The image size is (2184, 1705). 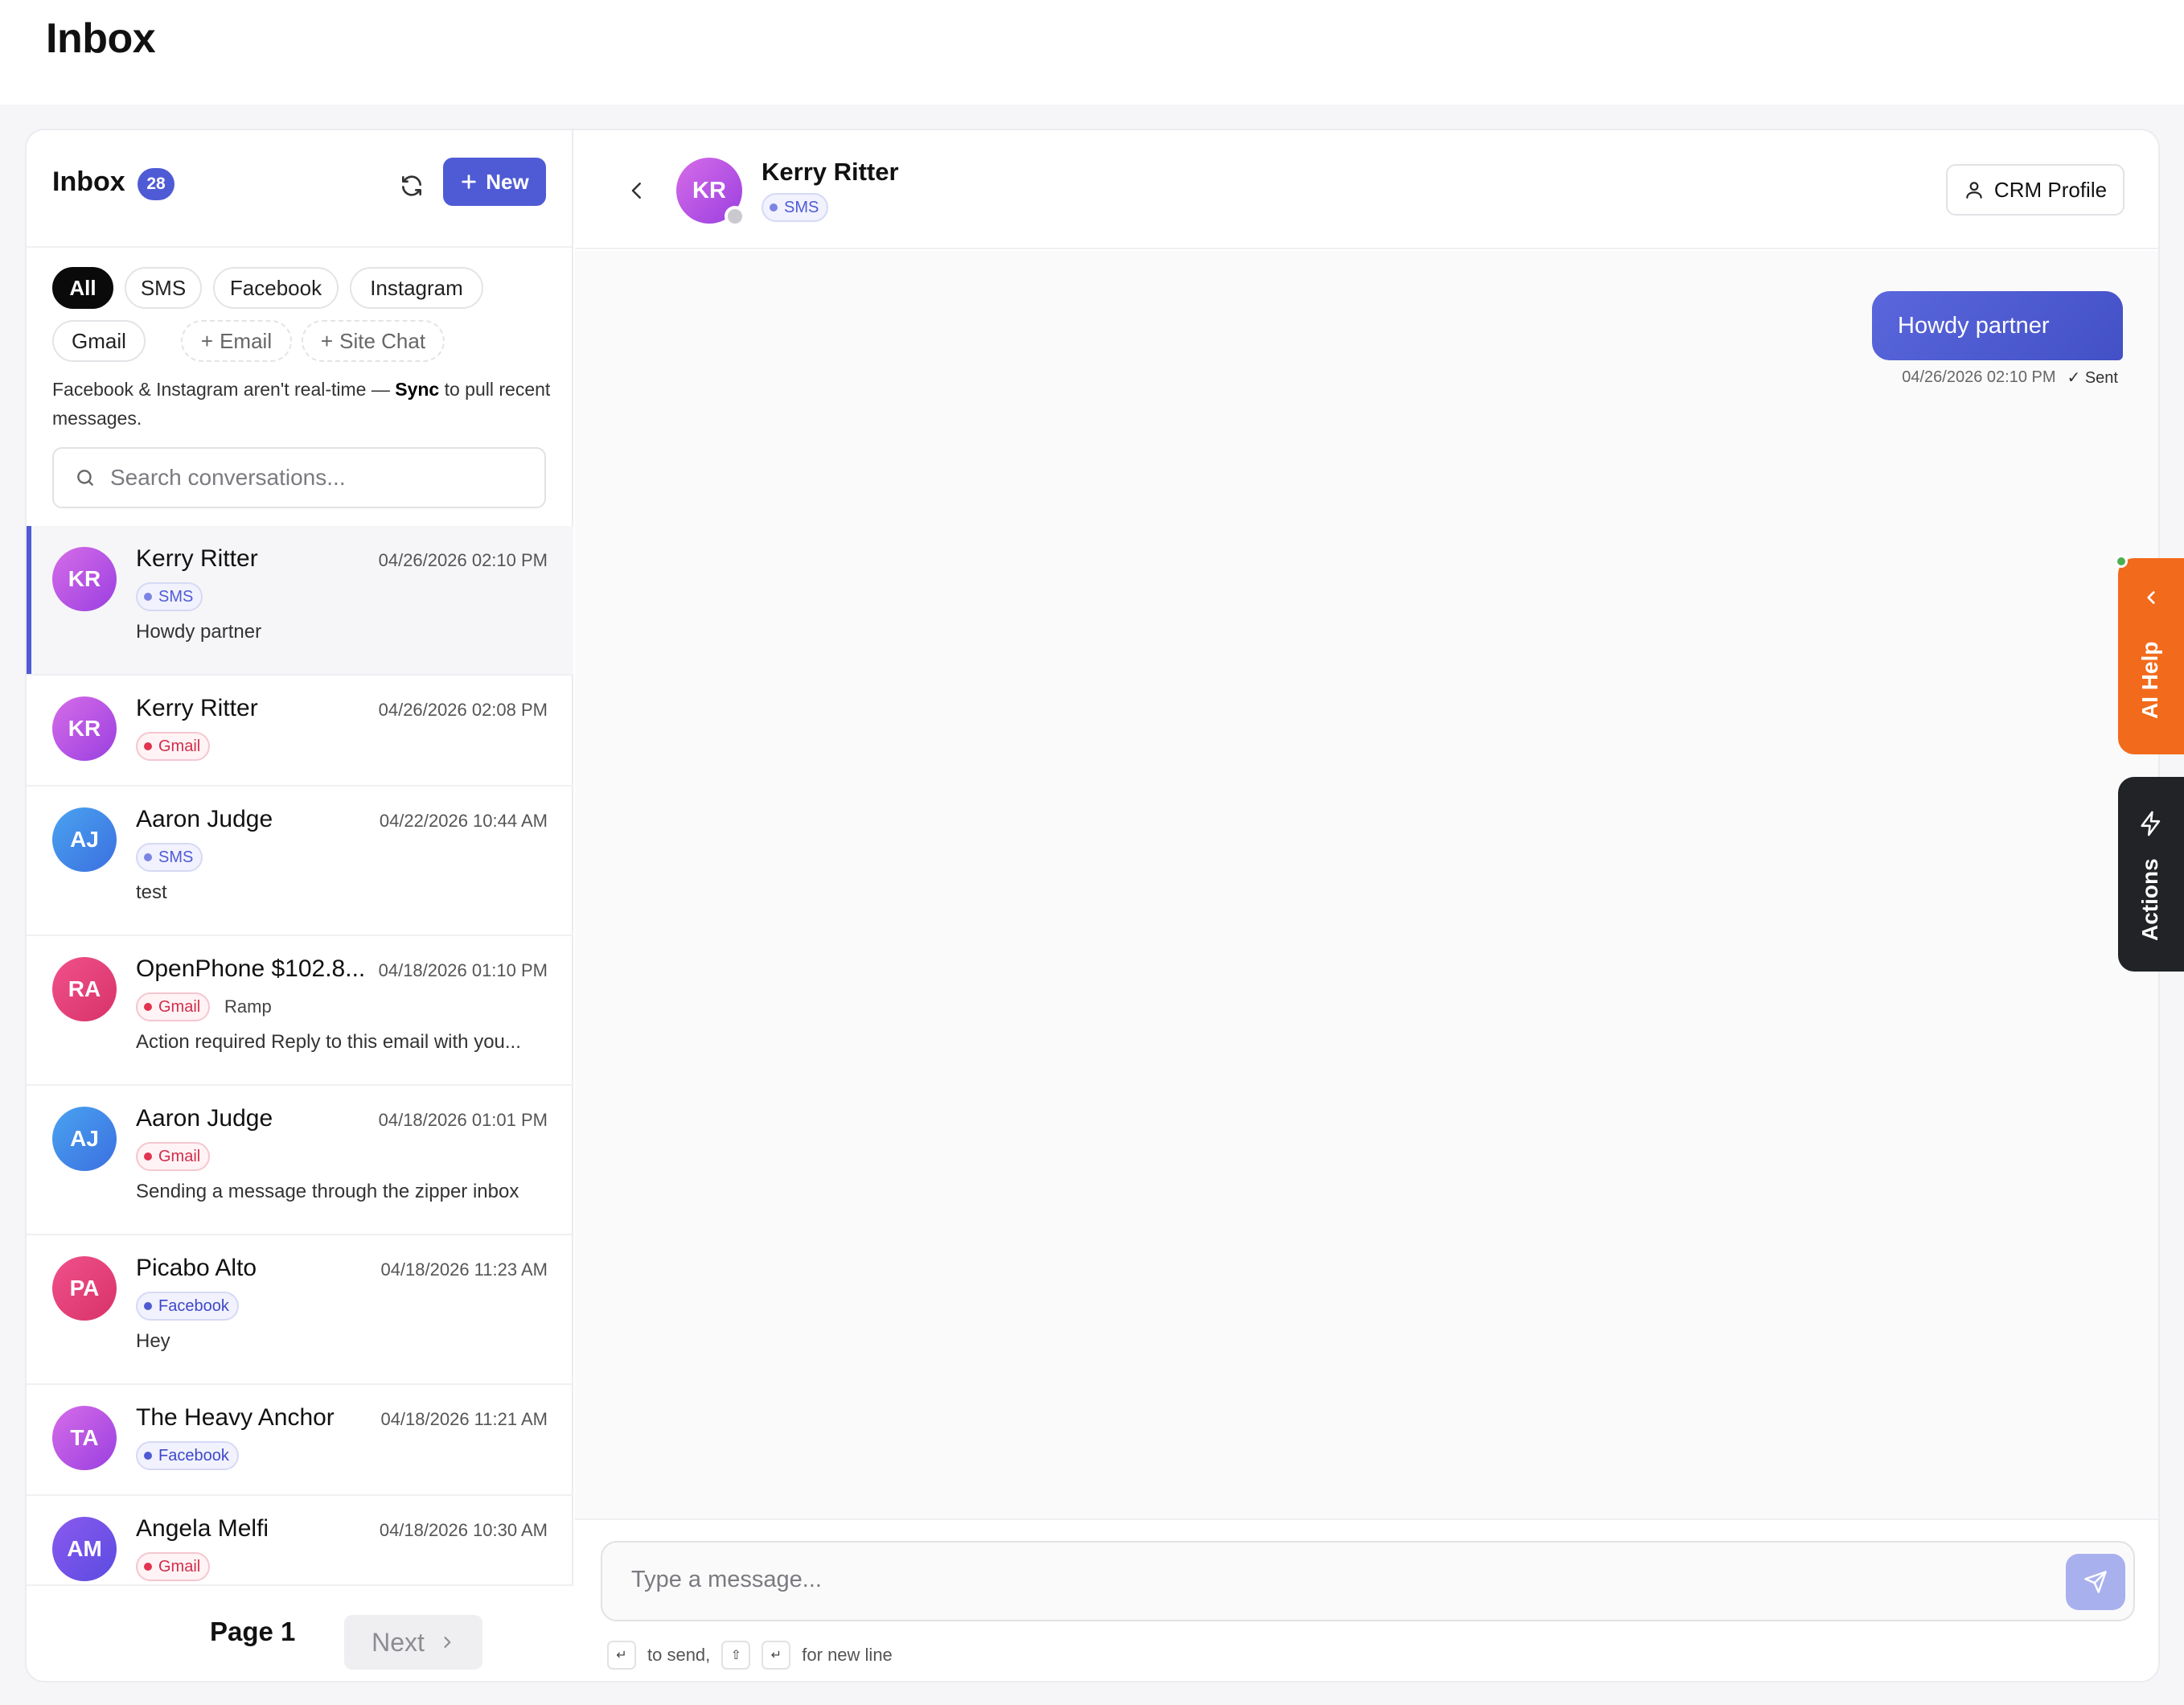 What do you see at coordinates (84, 1438) in the screenshot?
I see `avatar: TA` at bounding box center [84, 1438].